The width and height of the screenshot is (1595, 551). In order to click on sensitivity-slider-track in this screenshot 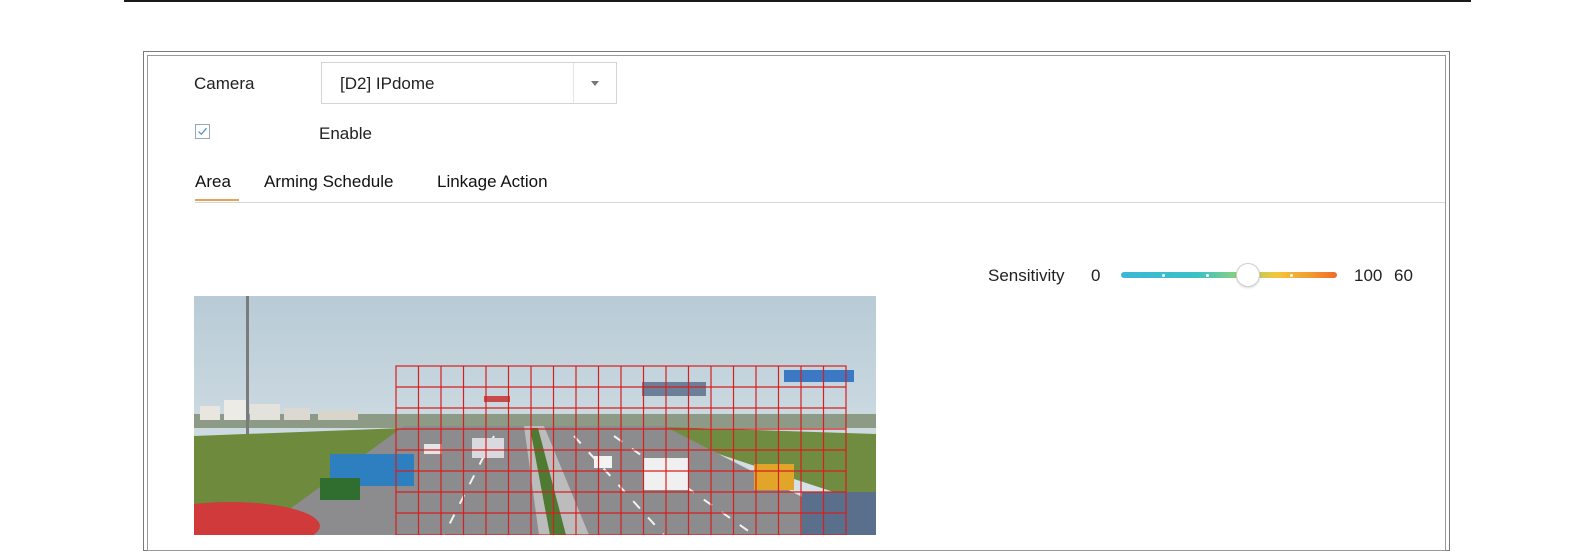, I will do `click(1229, 275)`.